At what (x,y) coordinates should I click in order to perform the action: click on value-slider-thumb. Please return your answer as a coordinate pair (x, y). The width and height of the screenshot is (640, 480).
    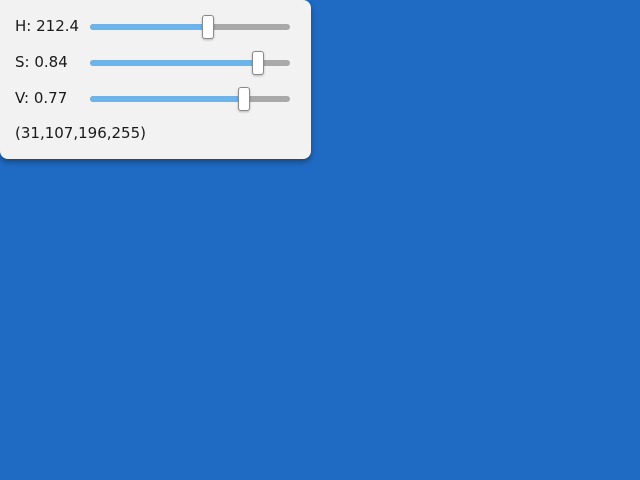
    Looking at the image, I should click on (244, 99).